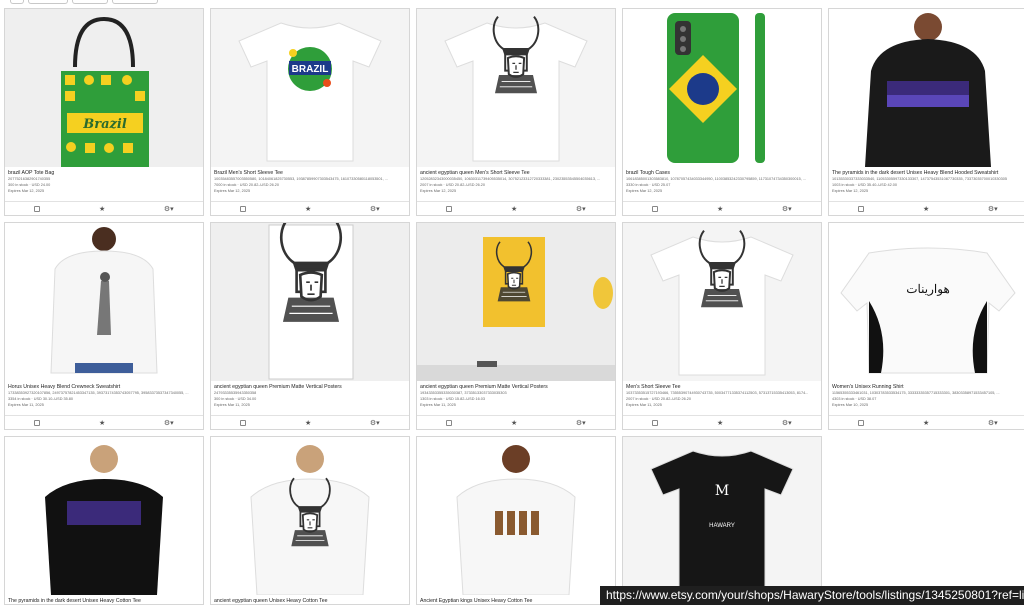  I want to click on svg-text: BRAZIL, so click(310, 69).